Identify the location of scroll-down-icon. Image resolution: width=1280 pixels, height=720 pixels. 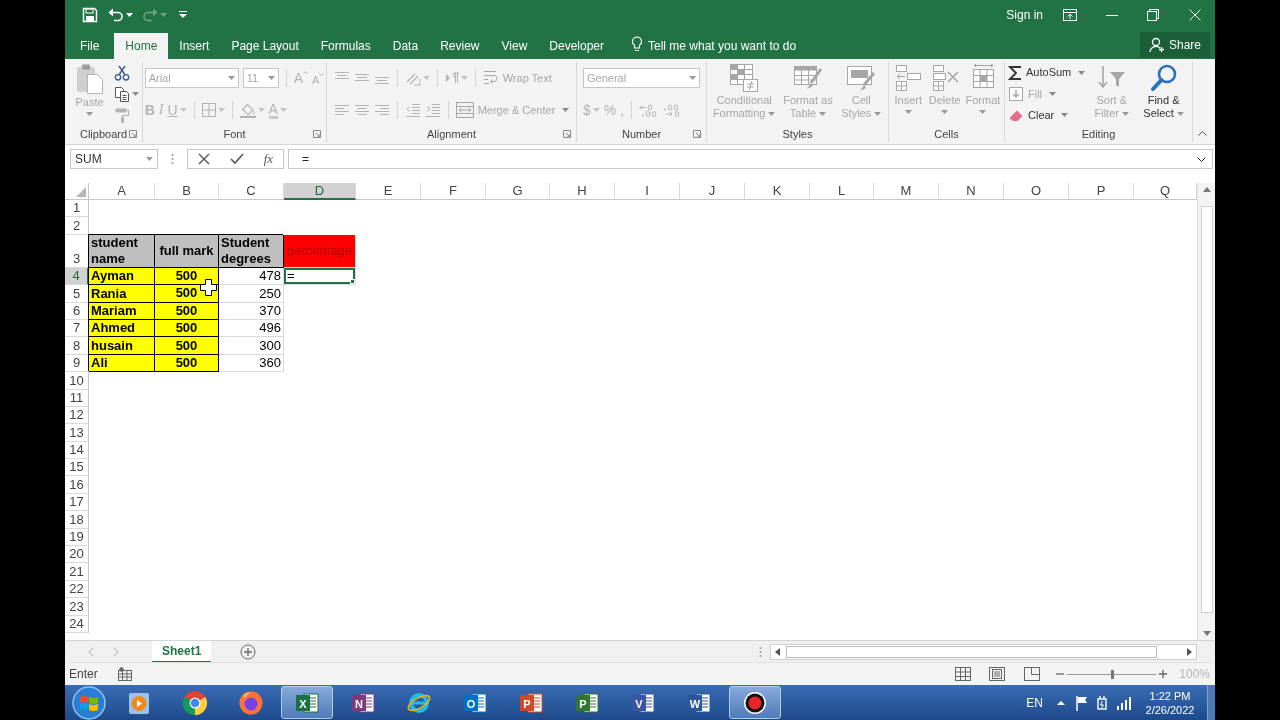
(1206, 633).